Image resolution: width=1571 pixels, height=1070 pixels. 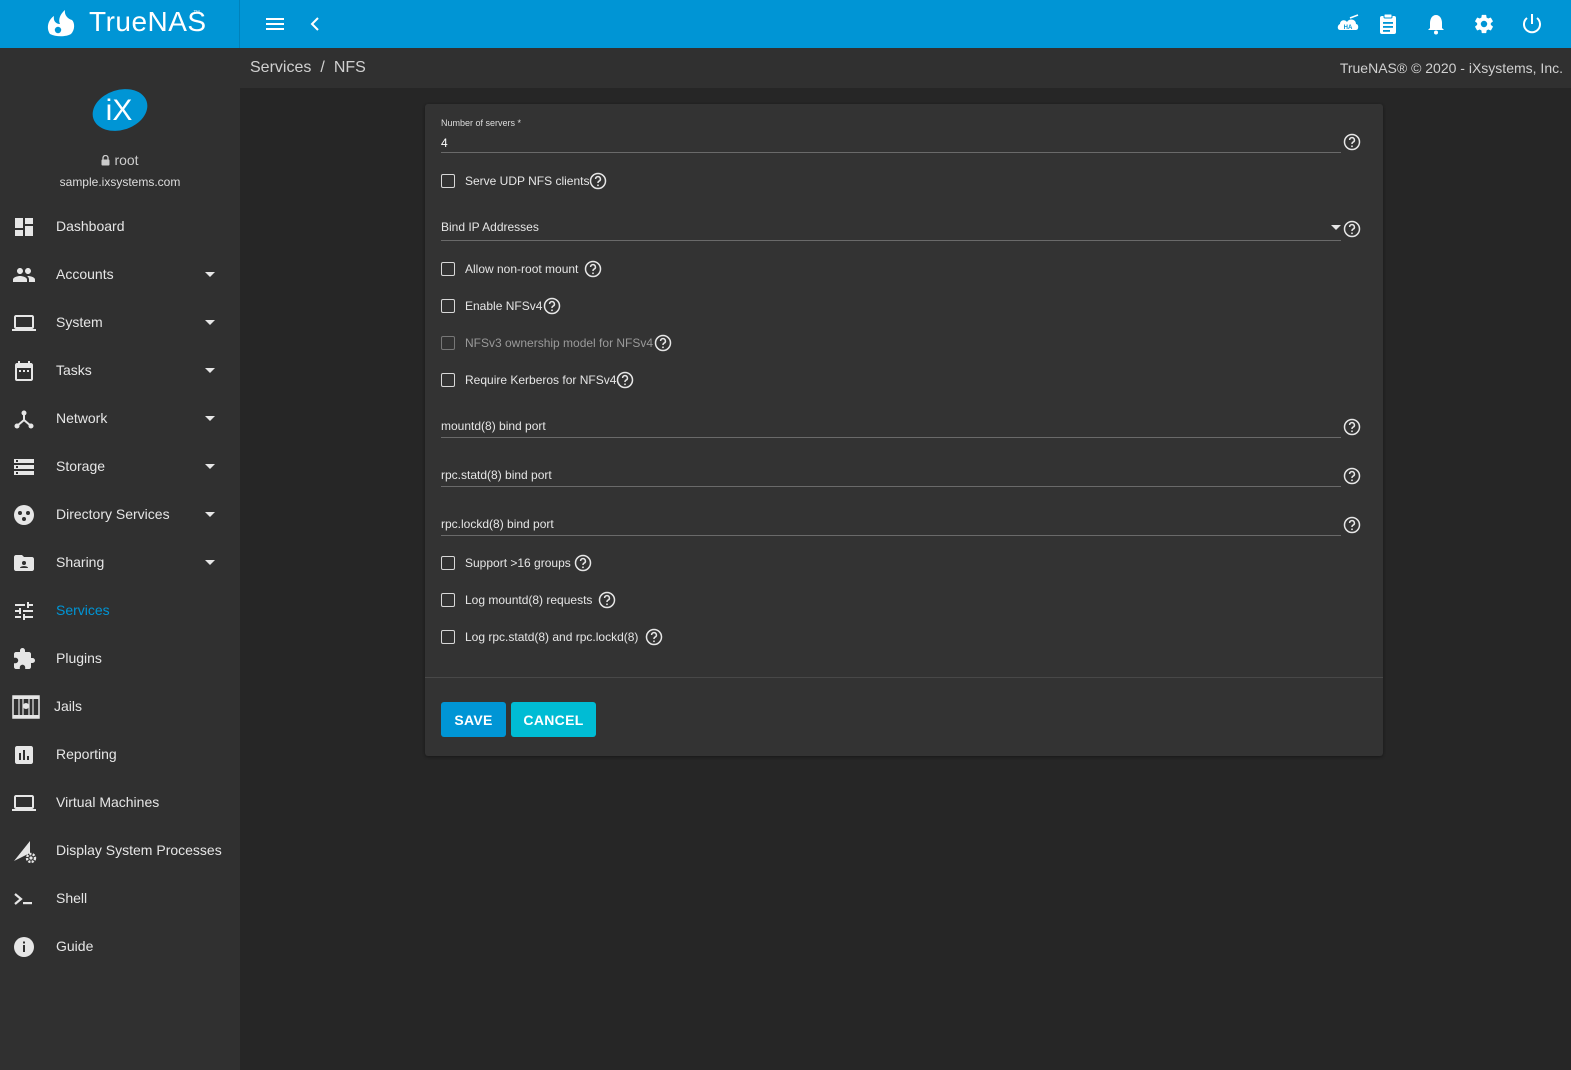 I want to click on mountd-port-field: mountd(8) bind port, so click(x=891, y=429).